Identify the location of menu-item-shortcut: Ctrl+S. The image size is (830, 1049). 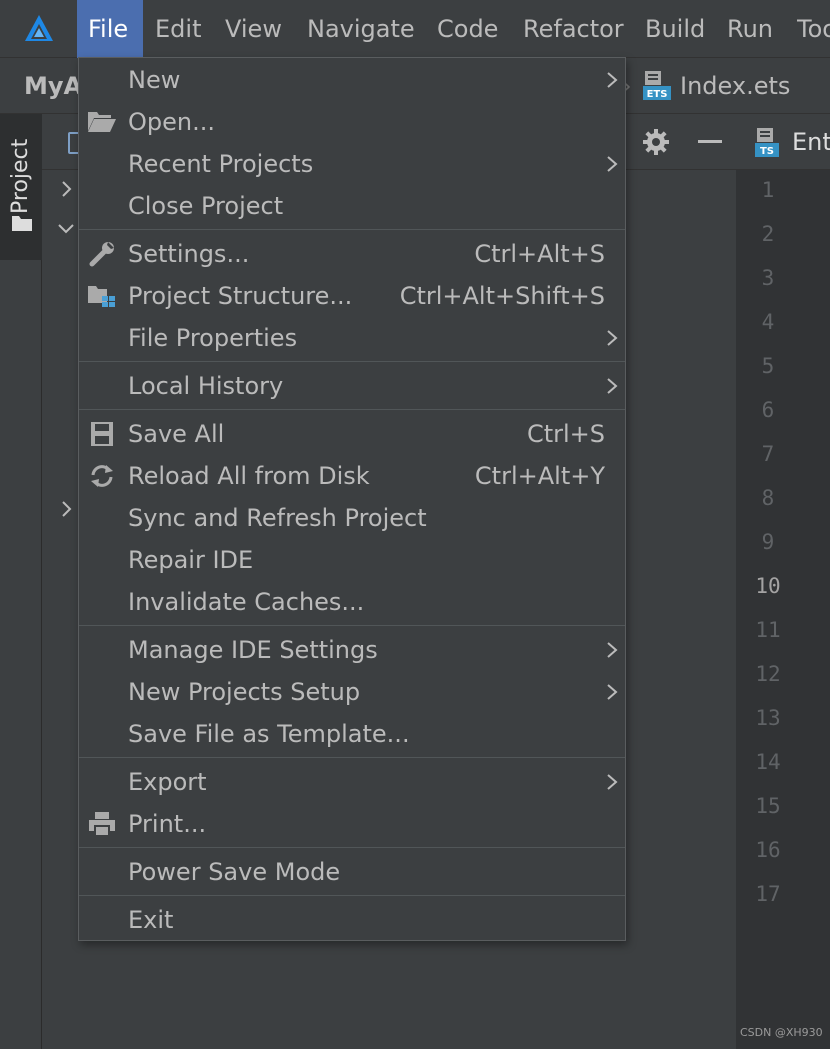
(565, 434).